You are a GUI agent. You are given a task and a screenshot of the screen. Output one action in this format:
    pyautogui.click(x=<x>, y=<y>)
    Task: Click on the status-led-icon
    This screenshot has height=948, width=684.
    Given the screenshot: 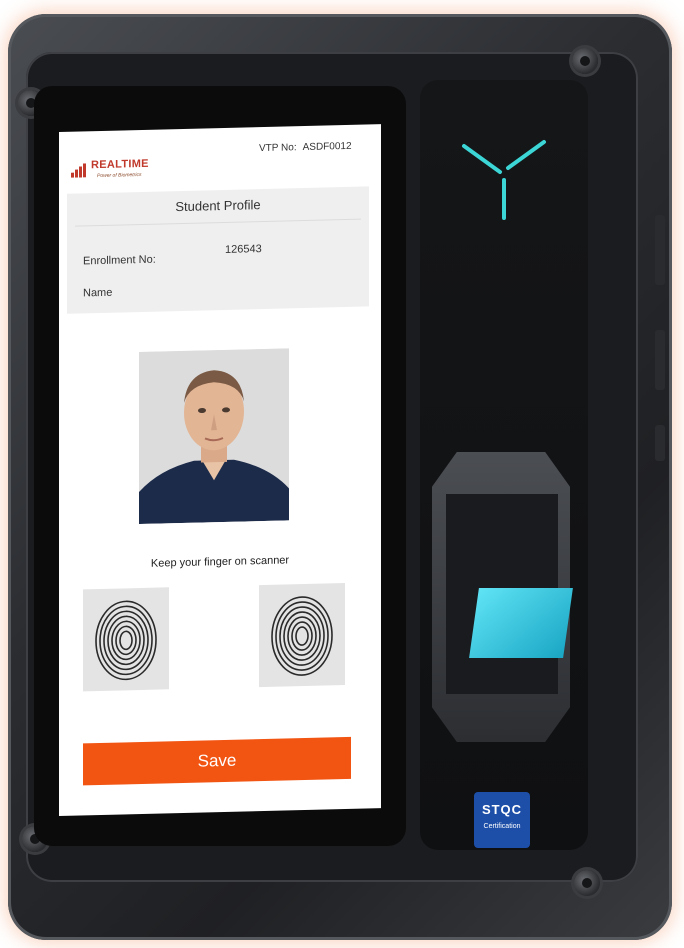 What is the action you would take?
    pyautogui.click(x=504, y=180)
    